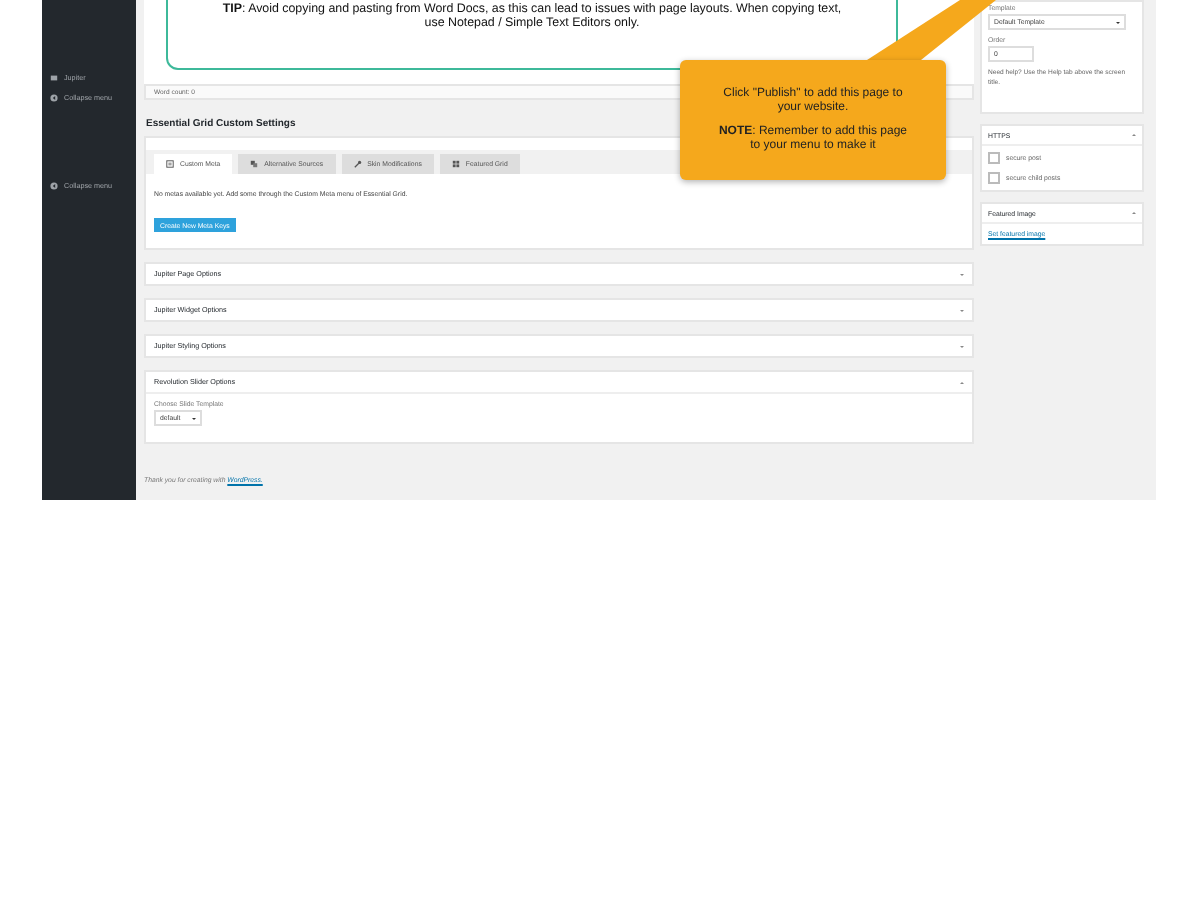  What do you see at coordinates (254, 164) in the screenshot?
I see `squares-icon` at bounding box center [254, 164].